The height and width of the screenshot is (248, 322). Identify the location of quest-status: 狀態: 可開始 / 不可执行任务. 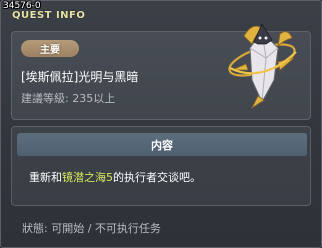
(91, 228).